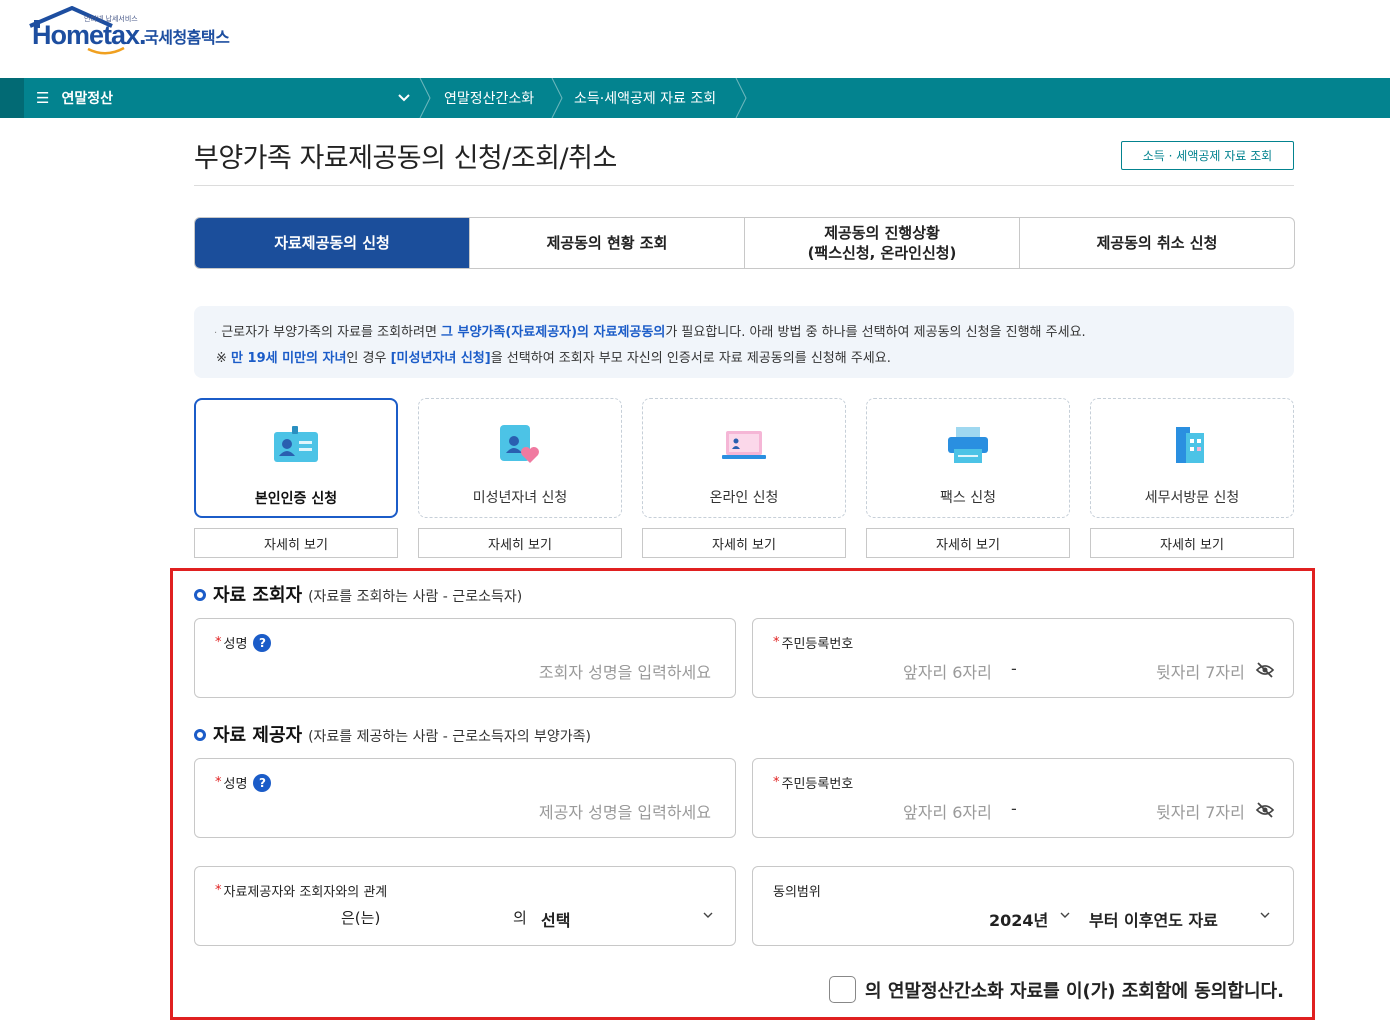 The height and width of the screenshot is (1020, 1390). What do you see at coordinates (465, 658) in the screenshot?
I see `inquirer-name-field: * 성명 ? 조회자 성명을 입력하세요` at bounding box center [465, 658].